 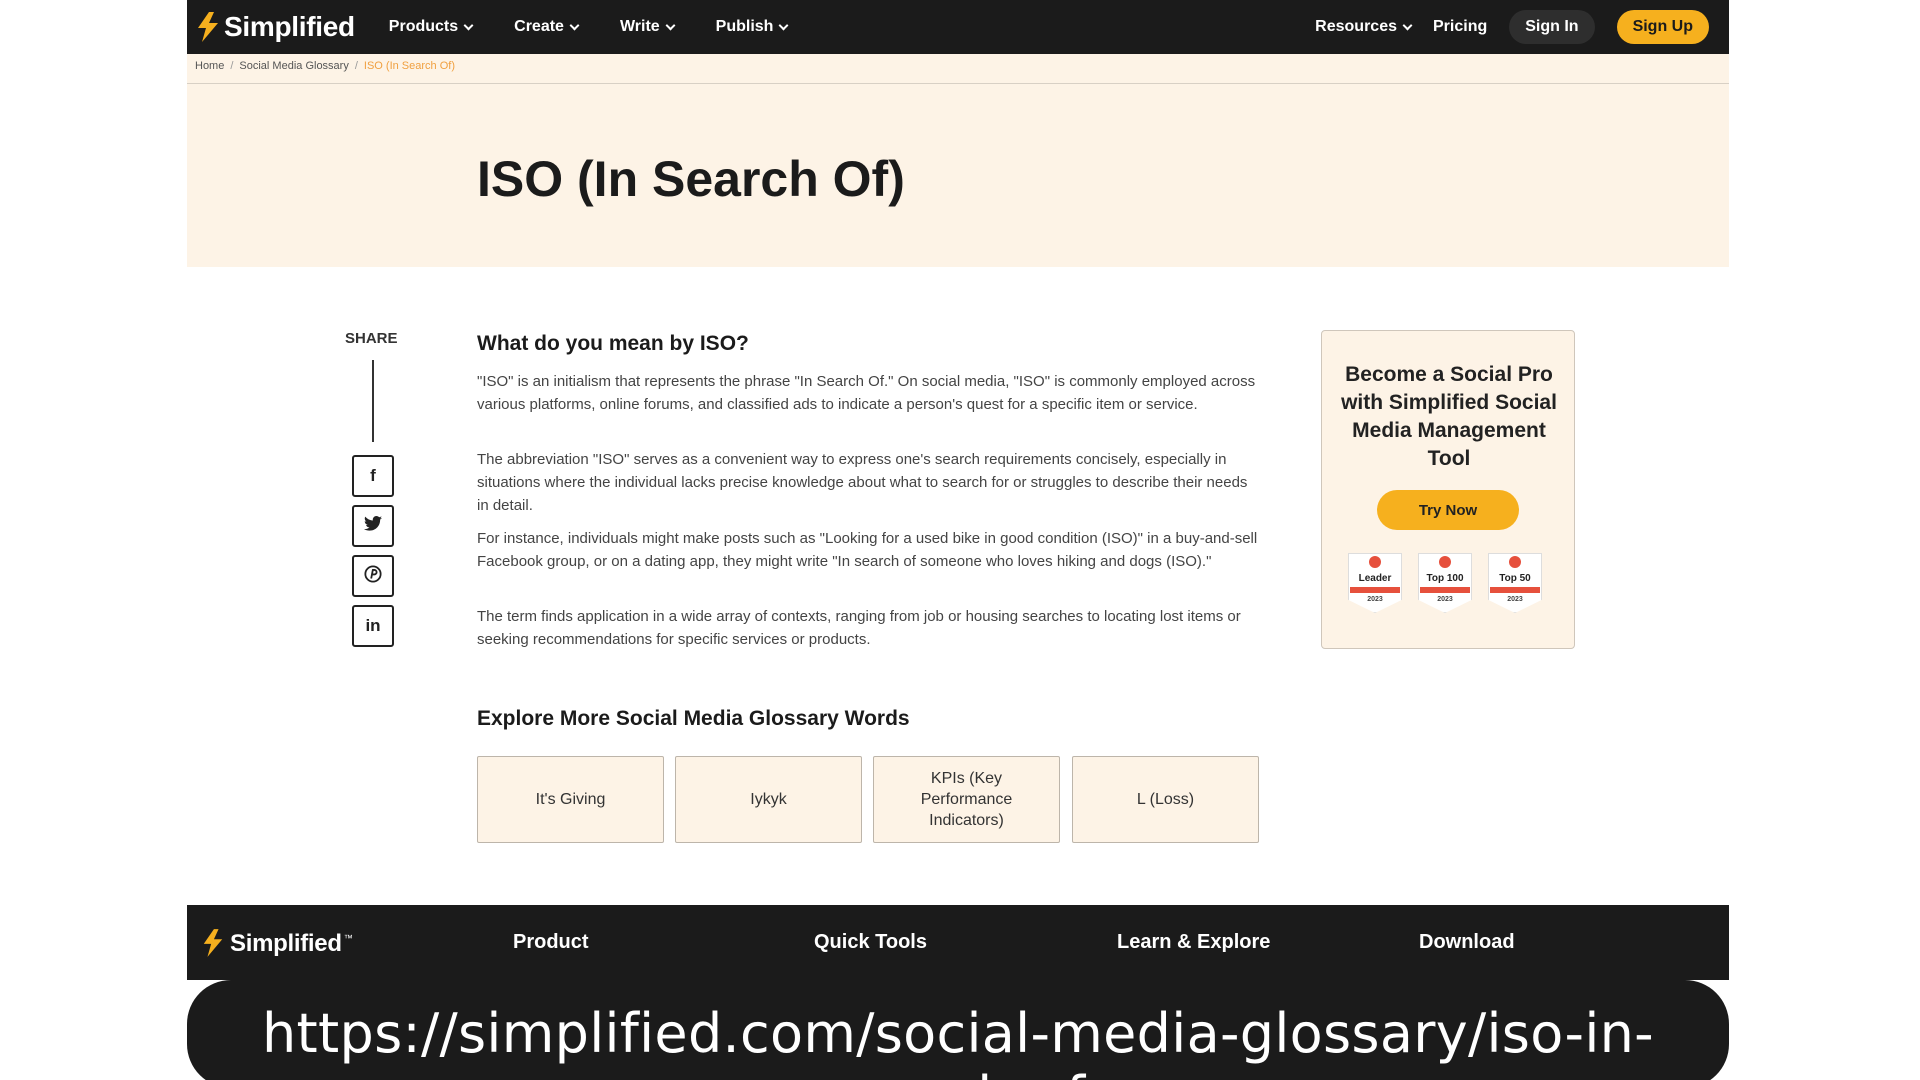 I want to click on linkedin-share-button: in, so click(x=373, y=626).